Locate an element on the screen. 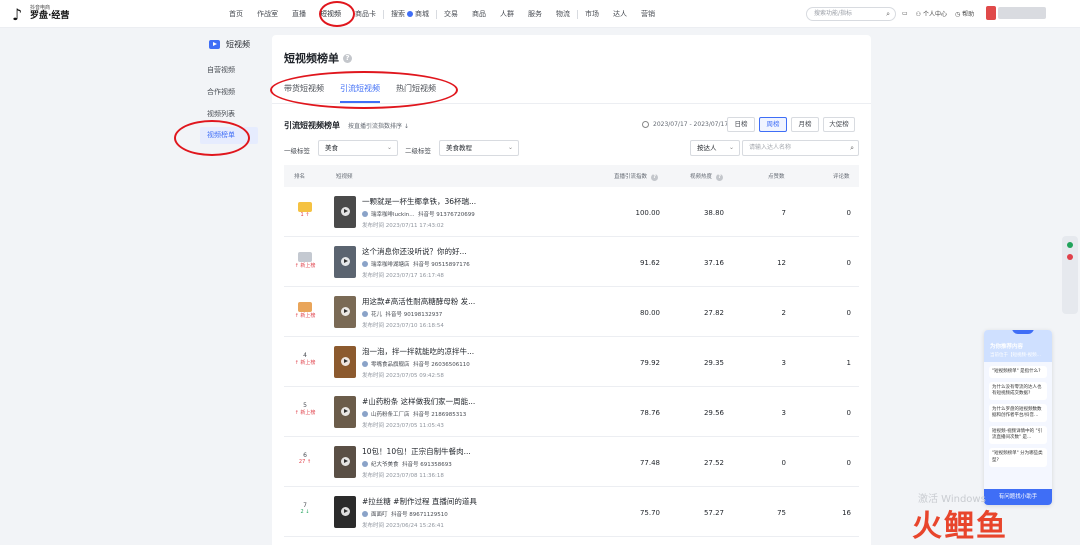 This screenshot has width=1080, height=545. nav-home: 首页 is located at coordinates (236, 14).